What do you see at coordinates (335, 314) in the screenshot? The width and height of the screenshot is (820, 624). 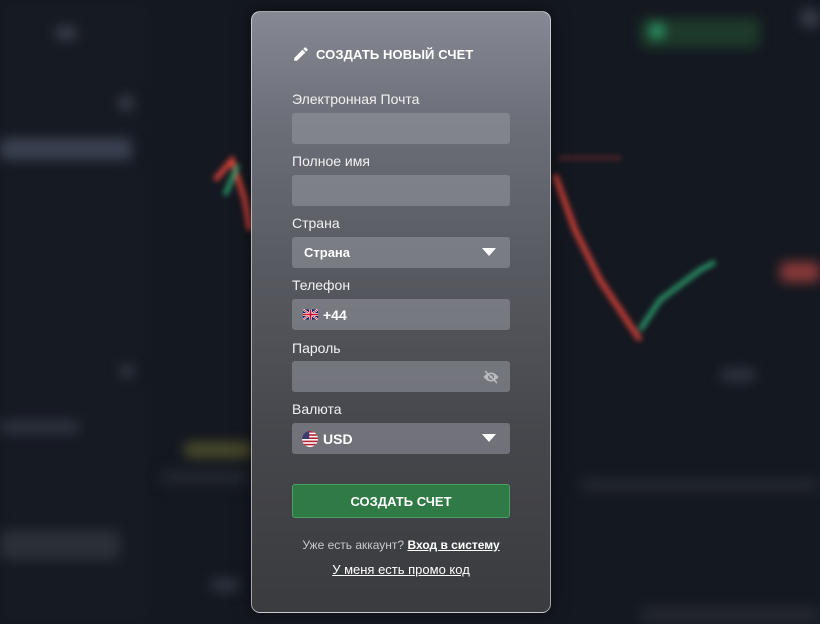 I see `phone-code: +44` at bounding box center [335, 314].